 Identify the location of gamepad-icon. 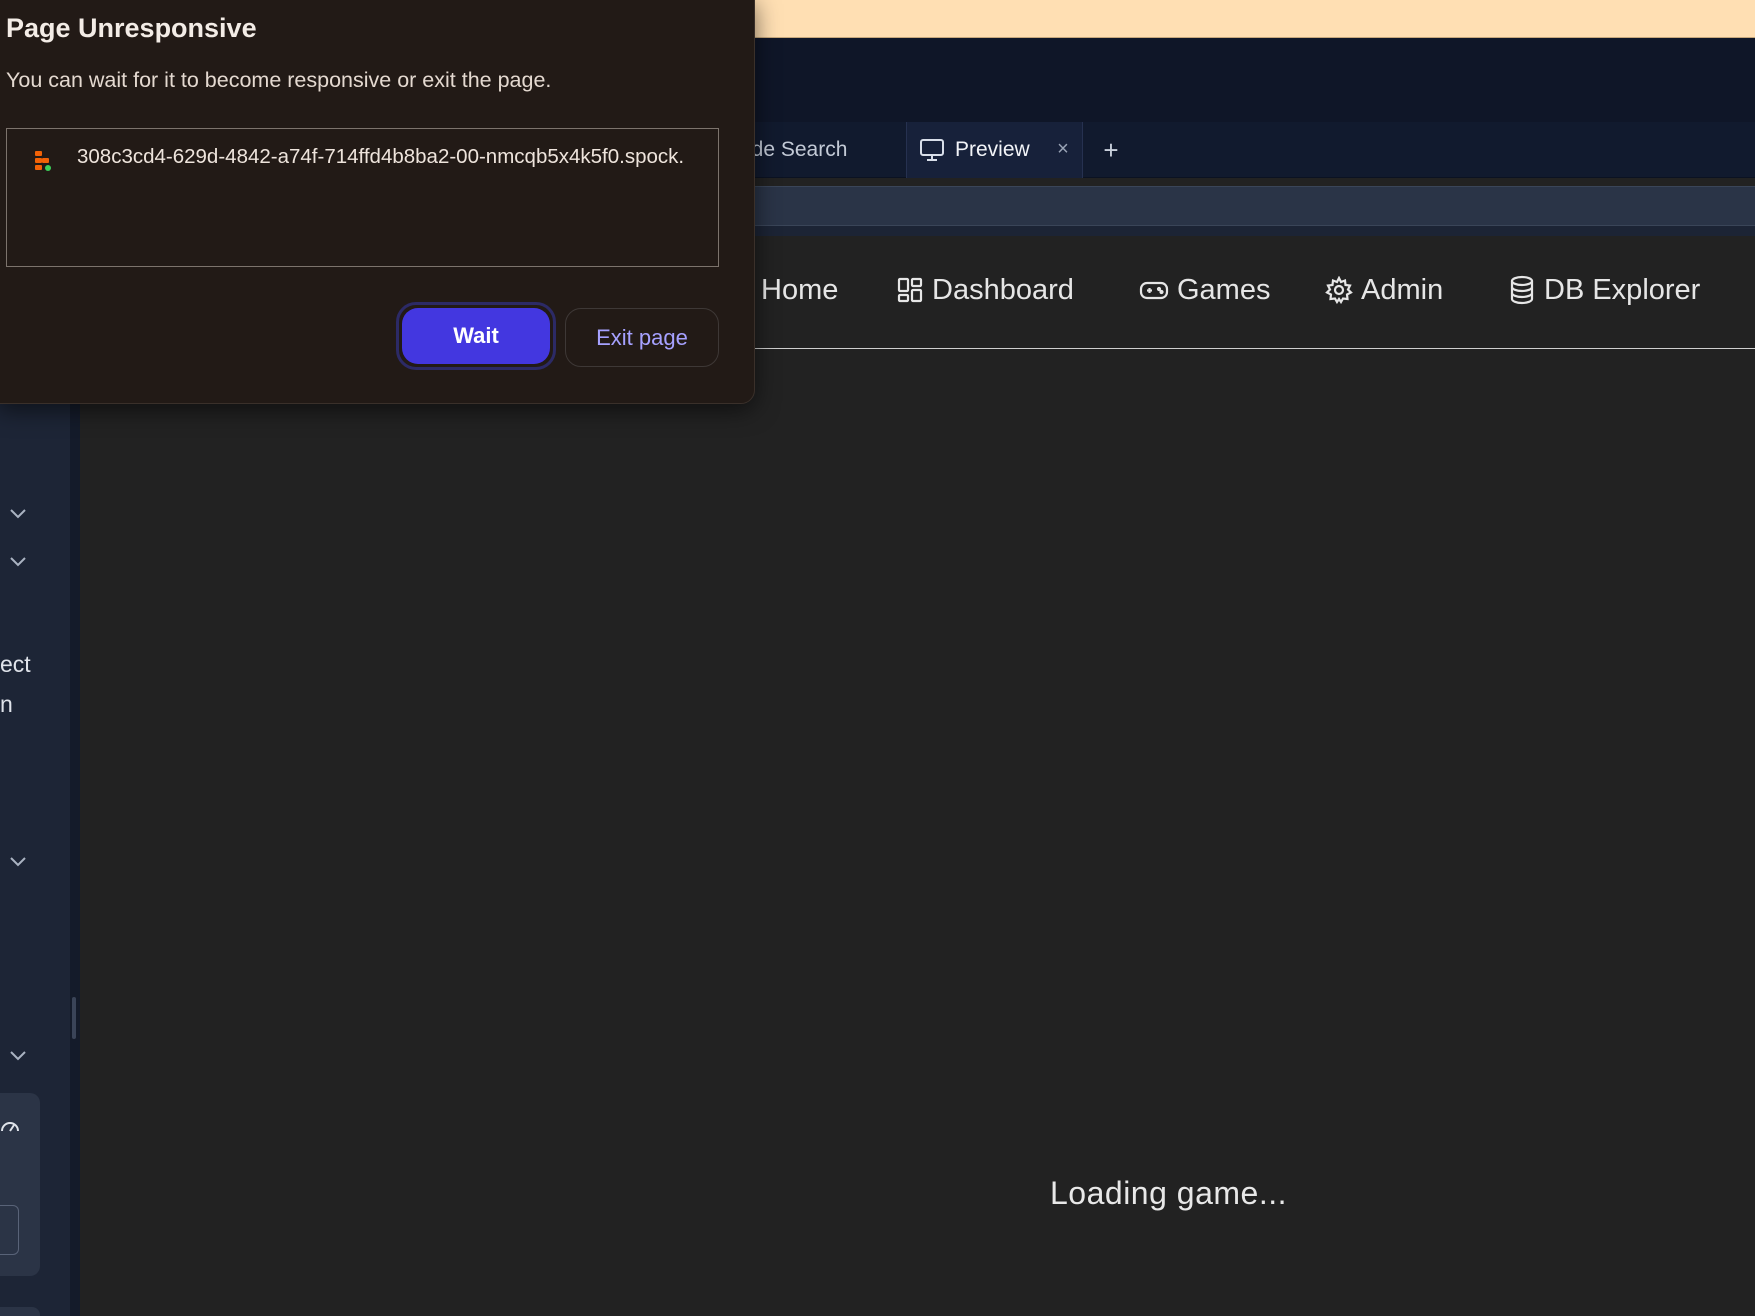
(1154, 290).